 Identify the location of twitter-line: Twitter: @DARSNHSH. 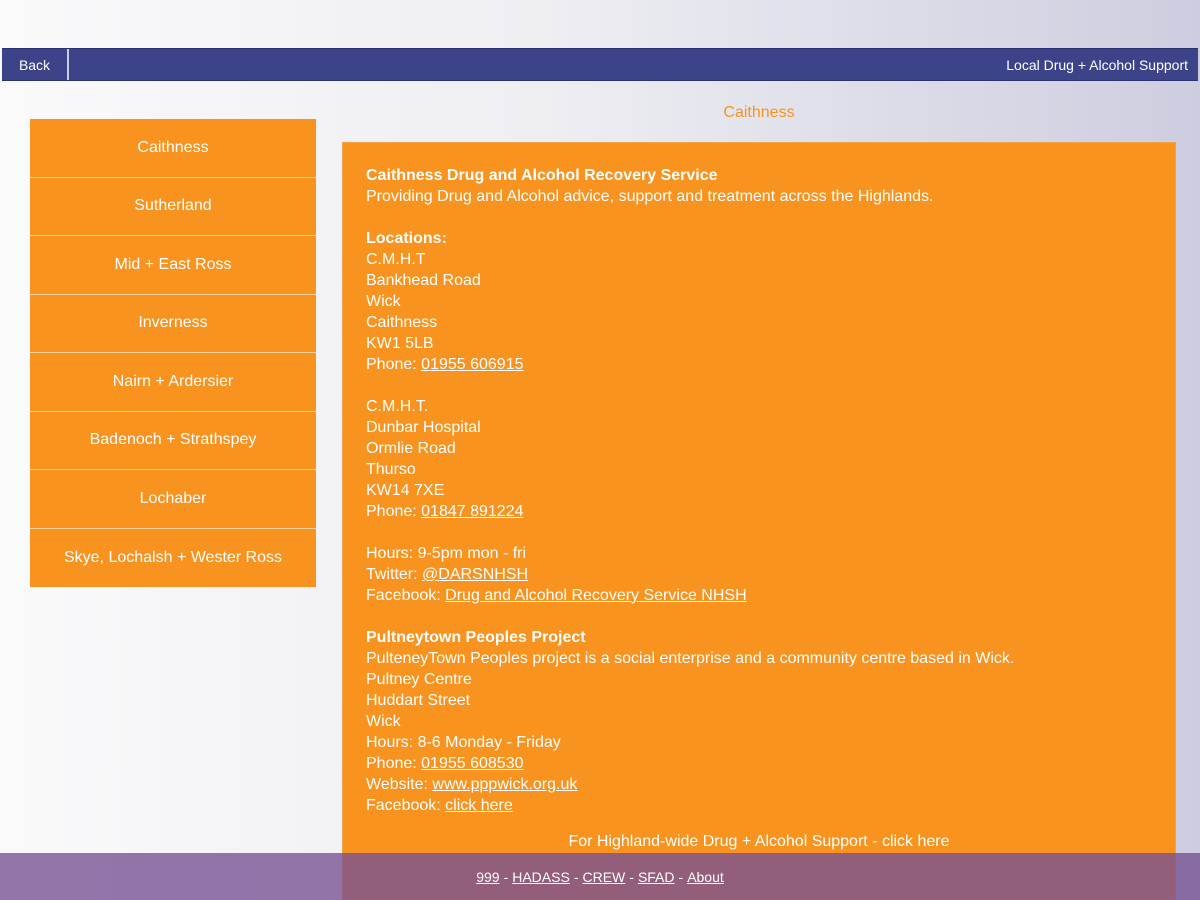
(759, 574).